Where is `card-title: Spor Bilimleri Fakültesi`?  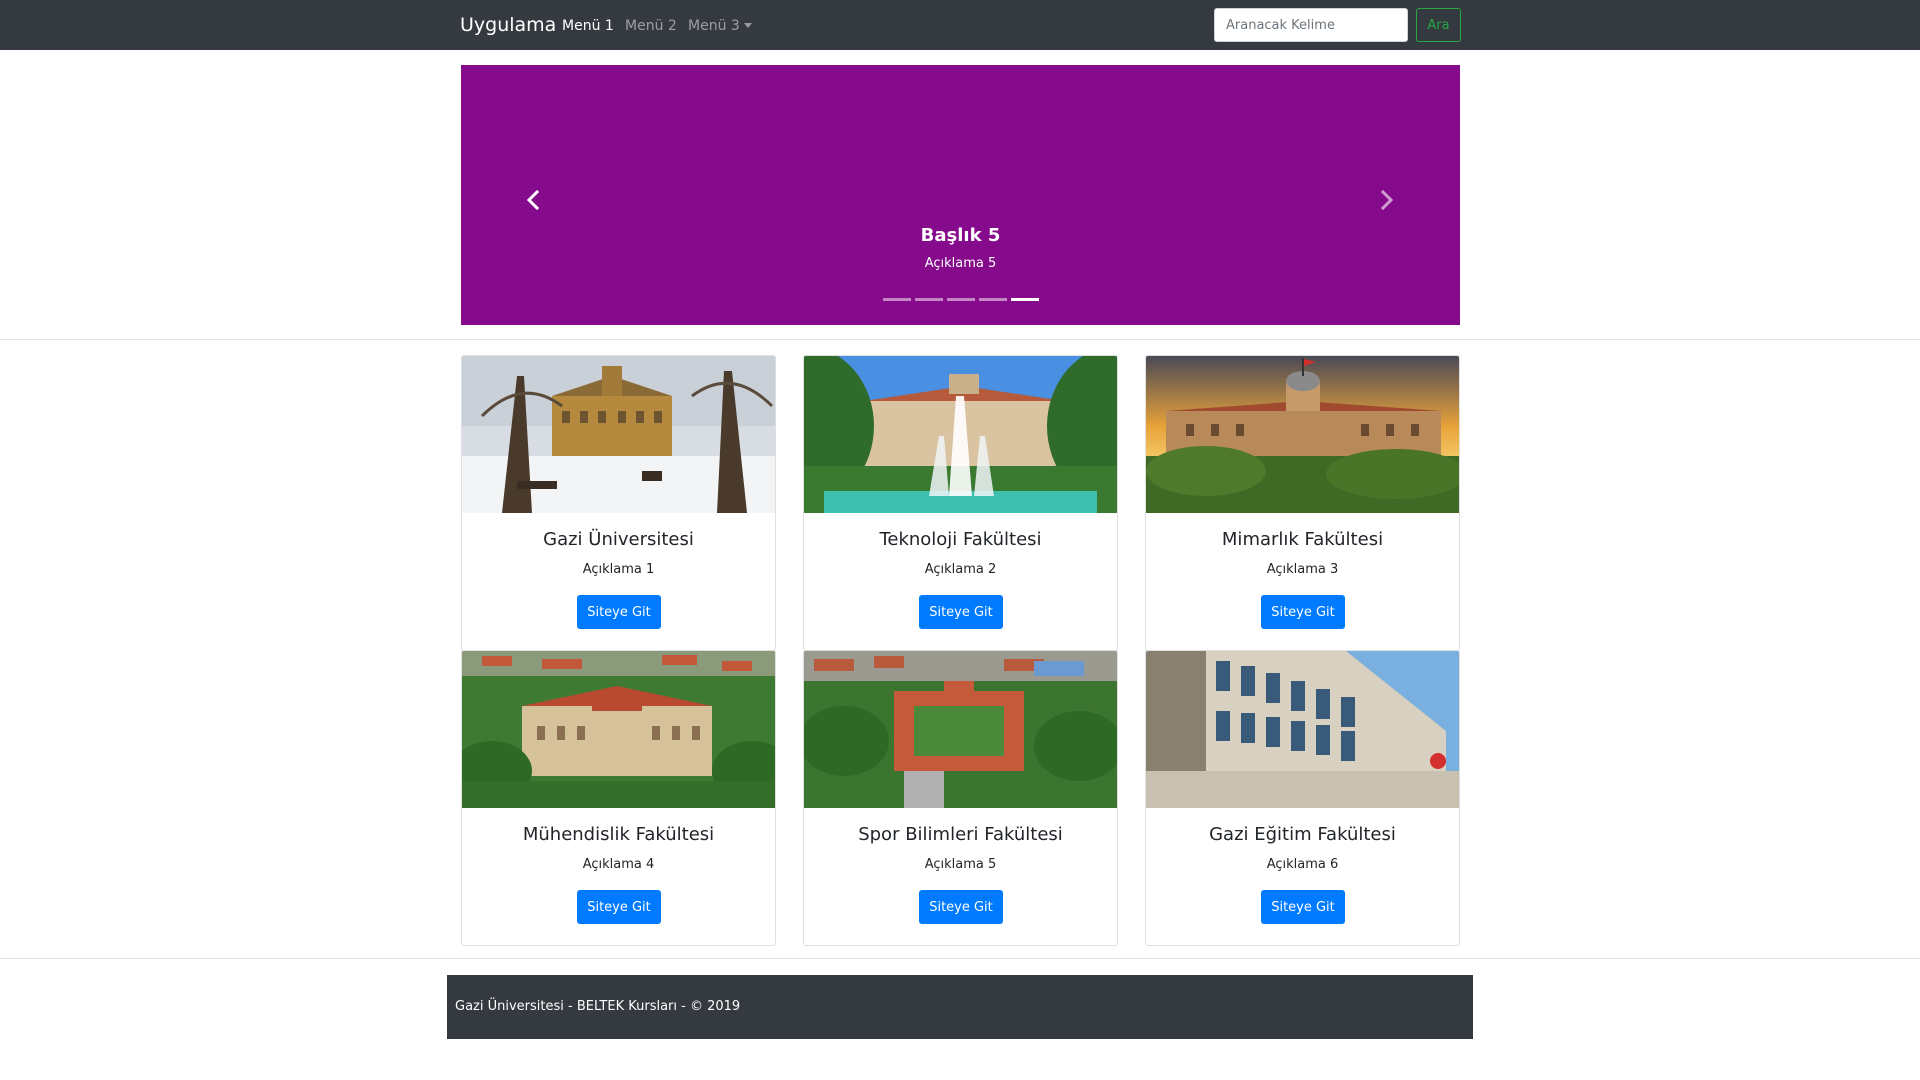 card-title: Spor Bilimleri Fakültesi is located at coordinates (960, 834).